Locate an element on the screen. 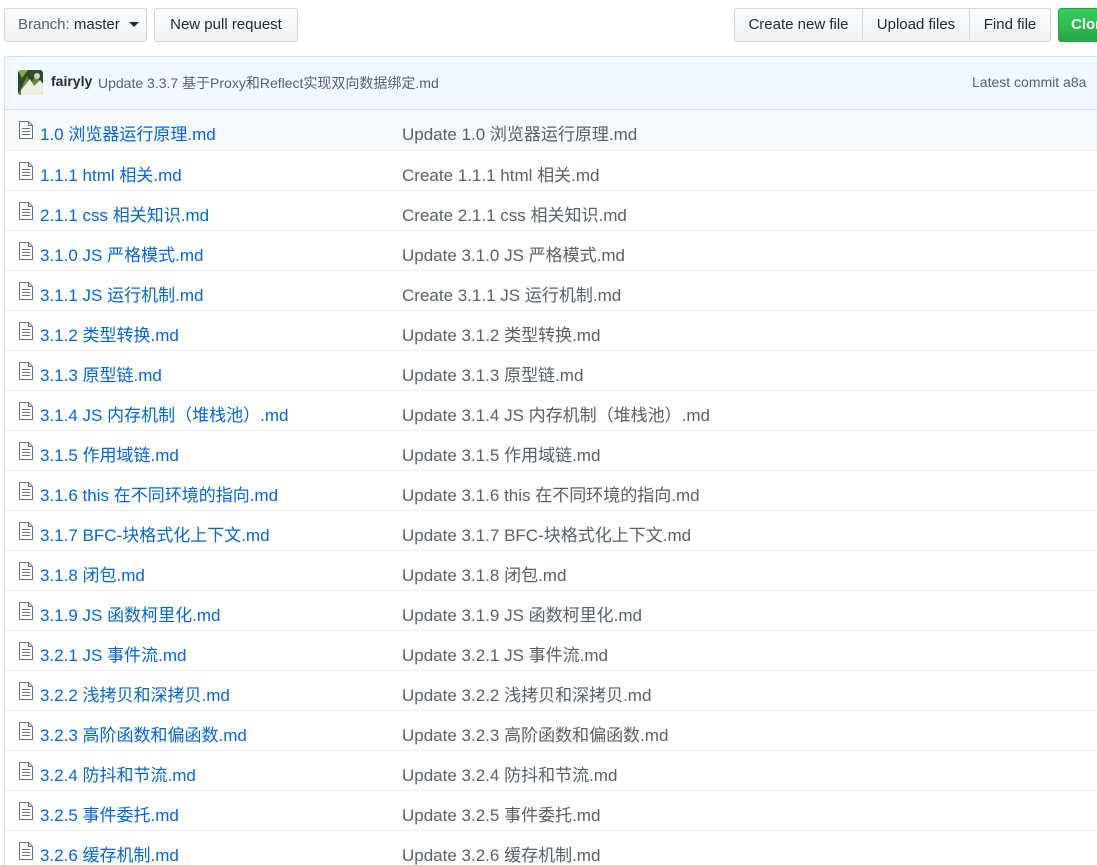 This screenshot has width=1097, height=865. file-row: 3.1.5 作用域链.md Update 3.1.5 作用域链.md is located at coordinates (551, 450).